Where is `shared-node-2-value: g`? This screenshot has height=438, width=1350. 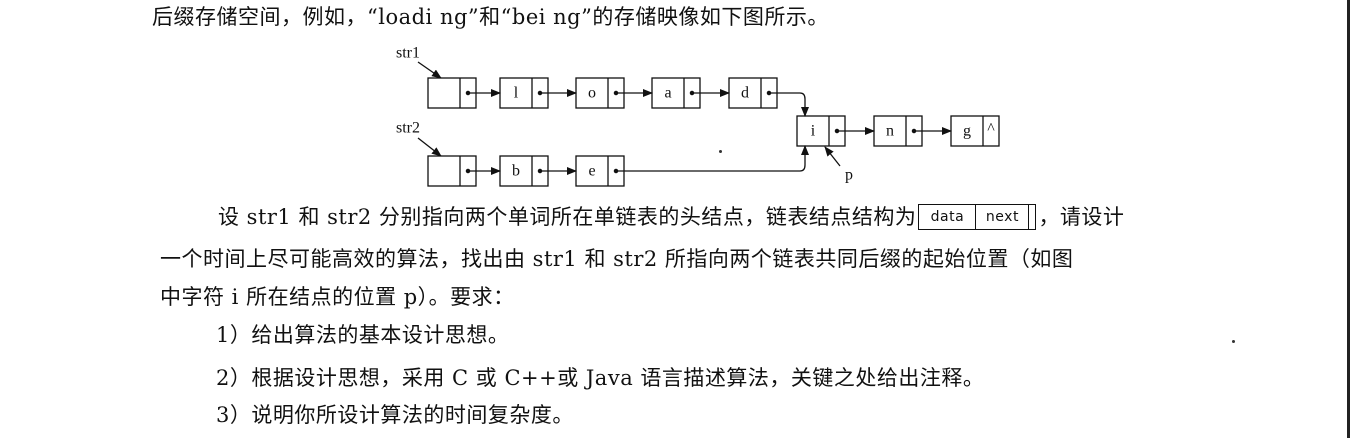
shared-node-2-value: g is located at coordinates (967, 131).